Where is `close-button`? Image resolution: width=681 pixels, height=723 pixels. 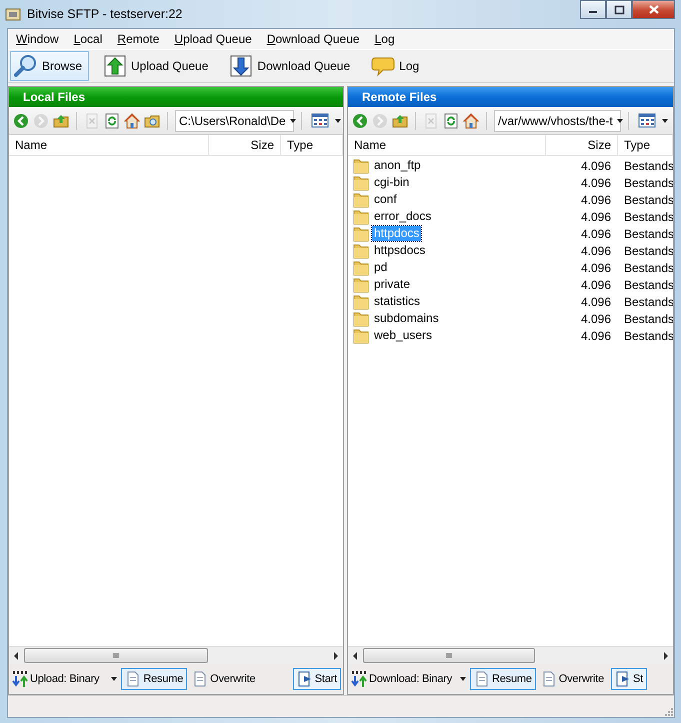
close-button is located at coordinates (653, 9).